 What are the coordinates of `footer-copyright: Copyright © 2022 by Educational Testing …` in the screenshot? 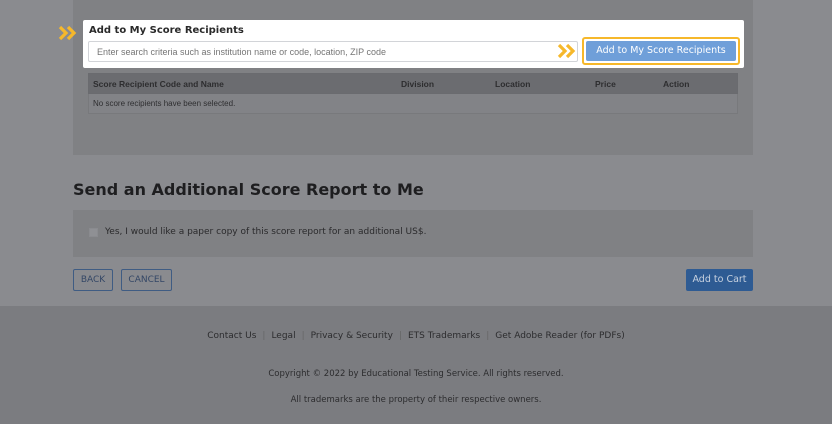 It's located at (416, 374).